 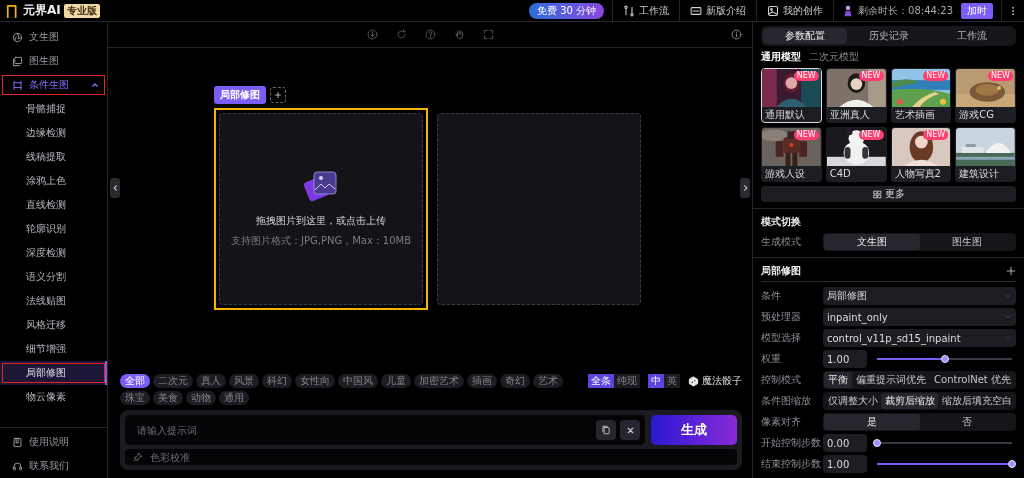 I want to click on nav-link: 我的创作, so click(x=795, y=10).